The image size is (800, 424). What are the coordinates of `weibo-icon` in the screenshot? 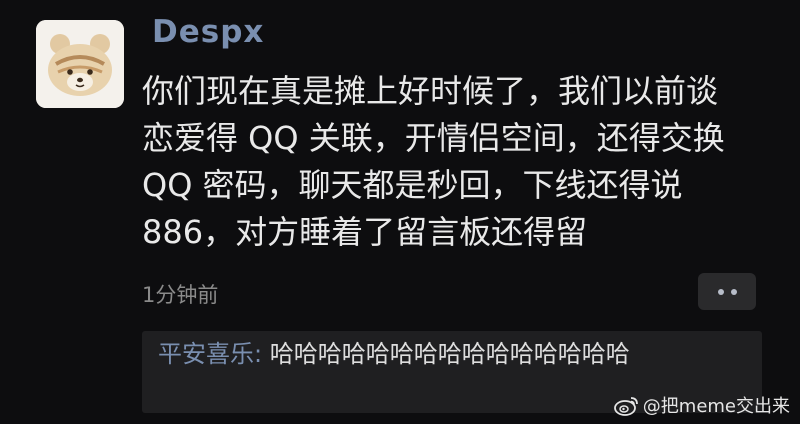 It's located at (625, 406).